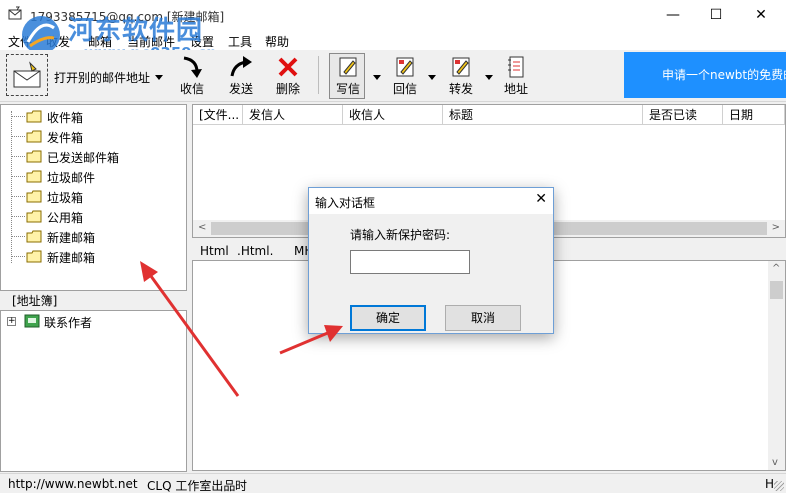 The width and height of the screenshot is (786, 493). Describe the element at coordinates (240, 89) in the screenshot. I see `send-label: 发送` at that location.